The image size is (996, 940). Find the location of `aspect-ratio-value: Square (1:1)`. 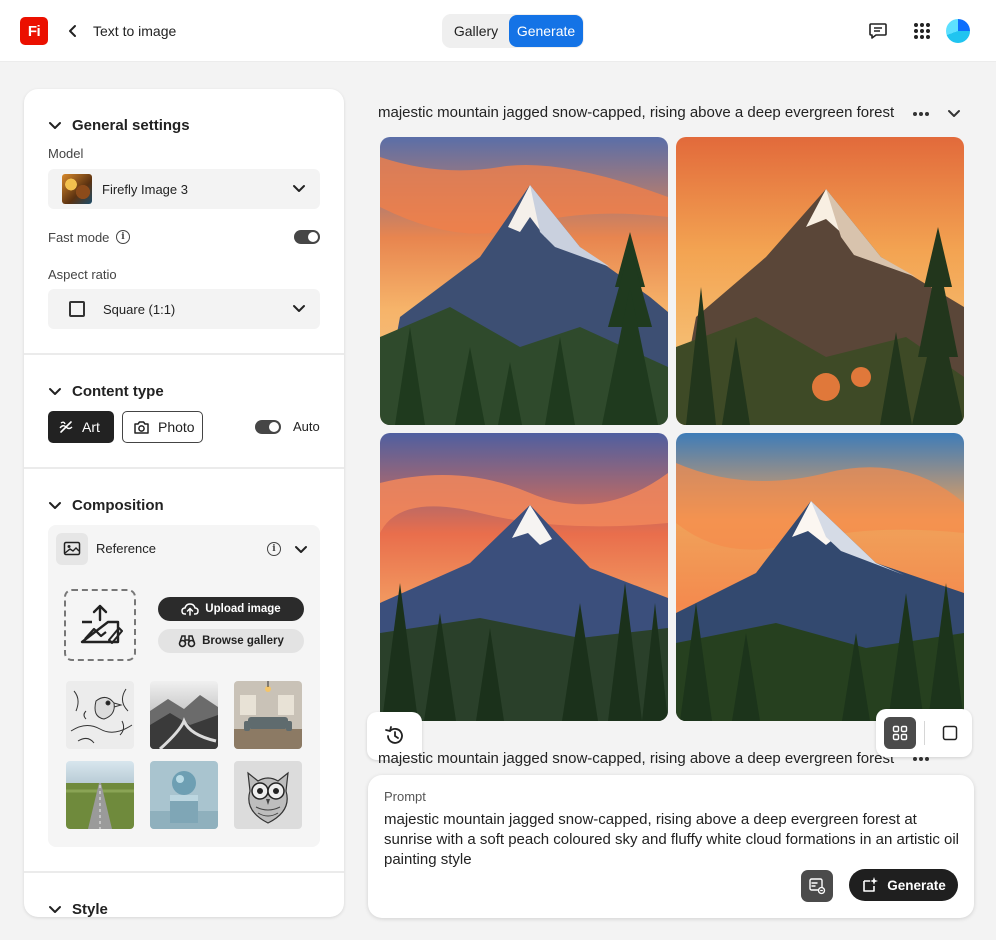

aspect-ratio-value: Square (1:1) is located at coordinates (139, 309).